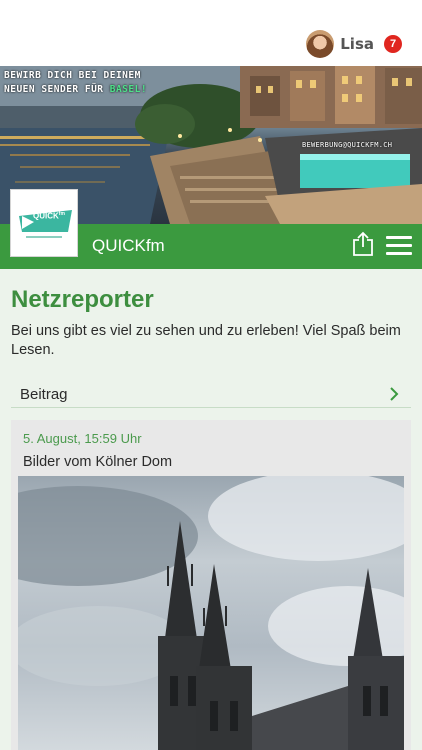  Describe the element at coordinates (57, 89) in the screenshot. I see `banner-promo-prefix: NEUEN SENDER FÜR` at that location.